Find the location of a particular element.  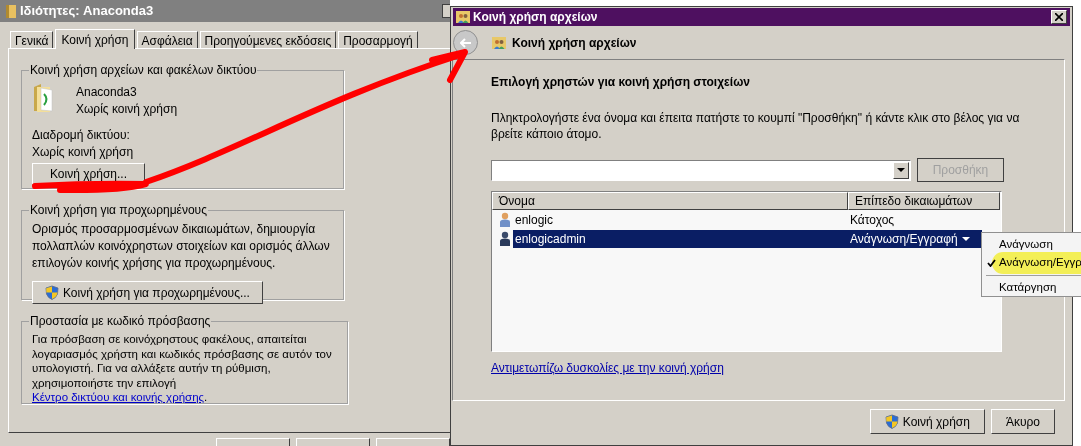

tab: Κοινή χρήση is located at coordinates (95, 39).